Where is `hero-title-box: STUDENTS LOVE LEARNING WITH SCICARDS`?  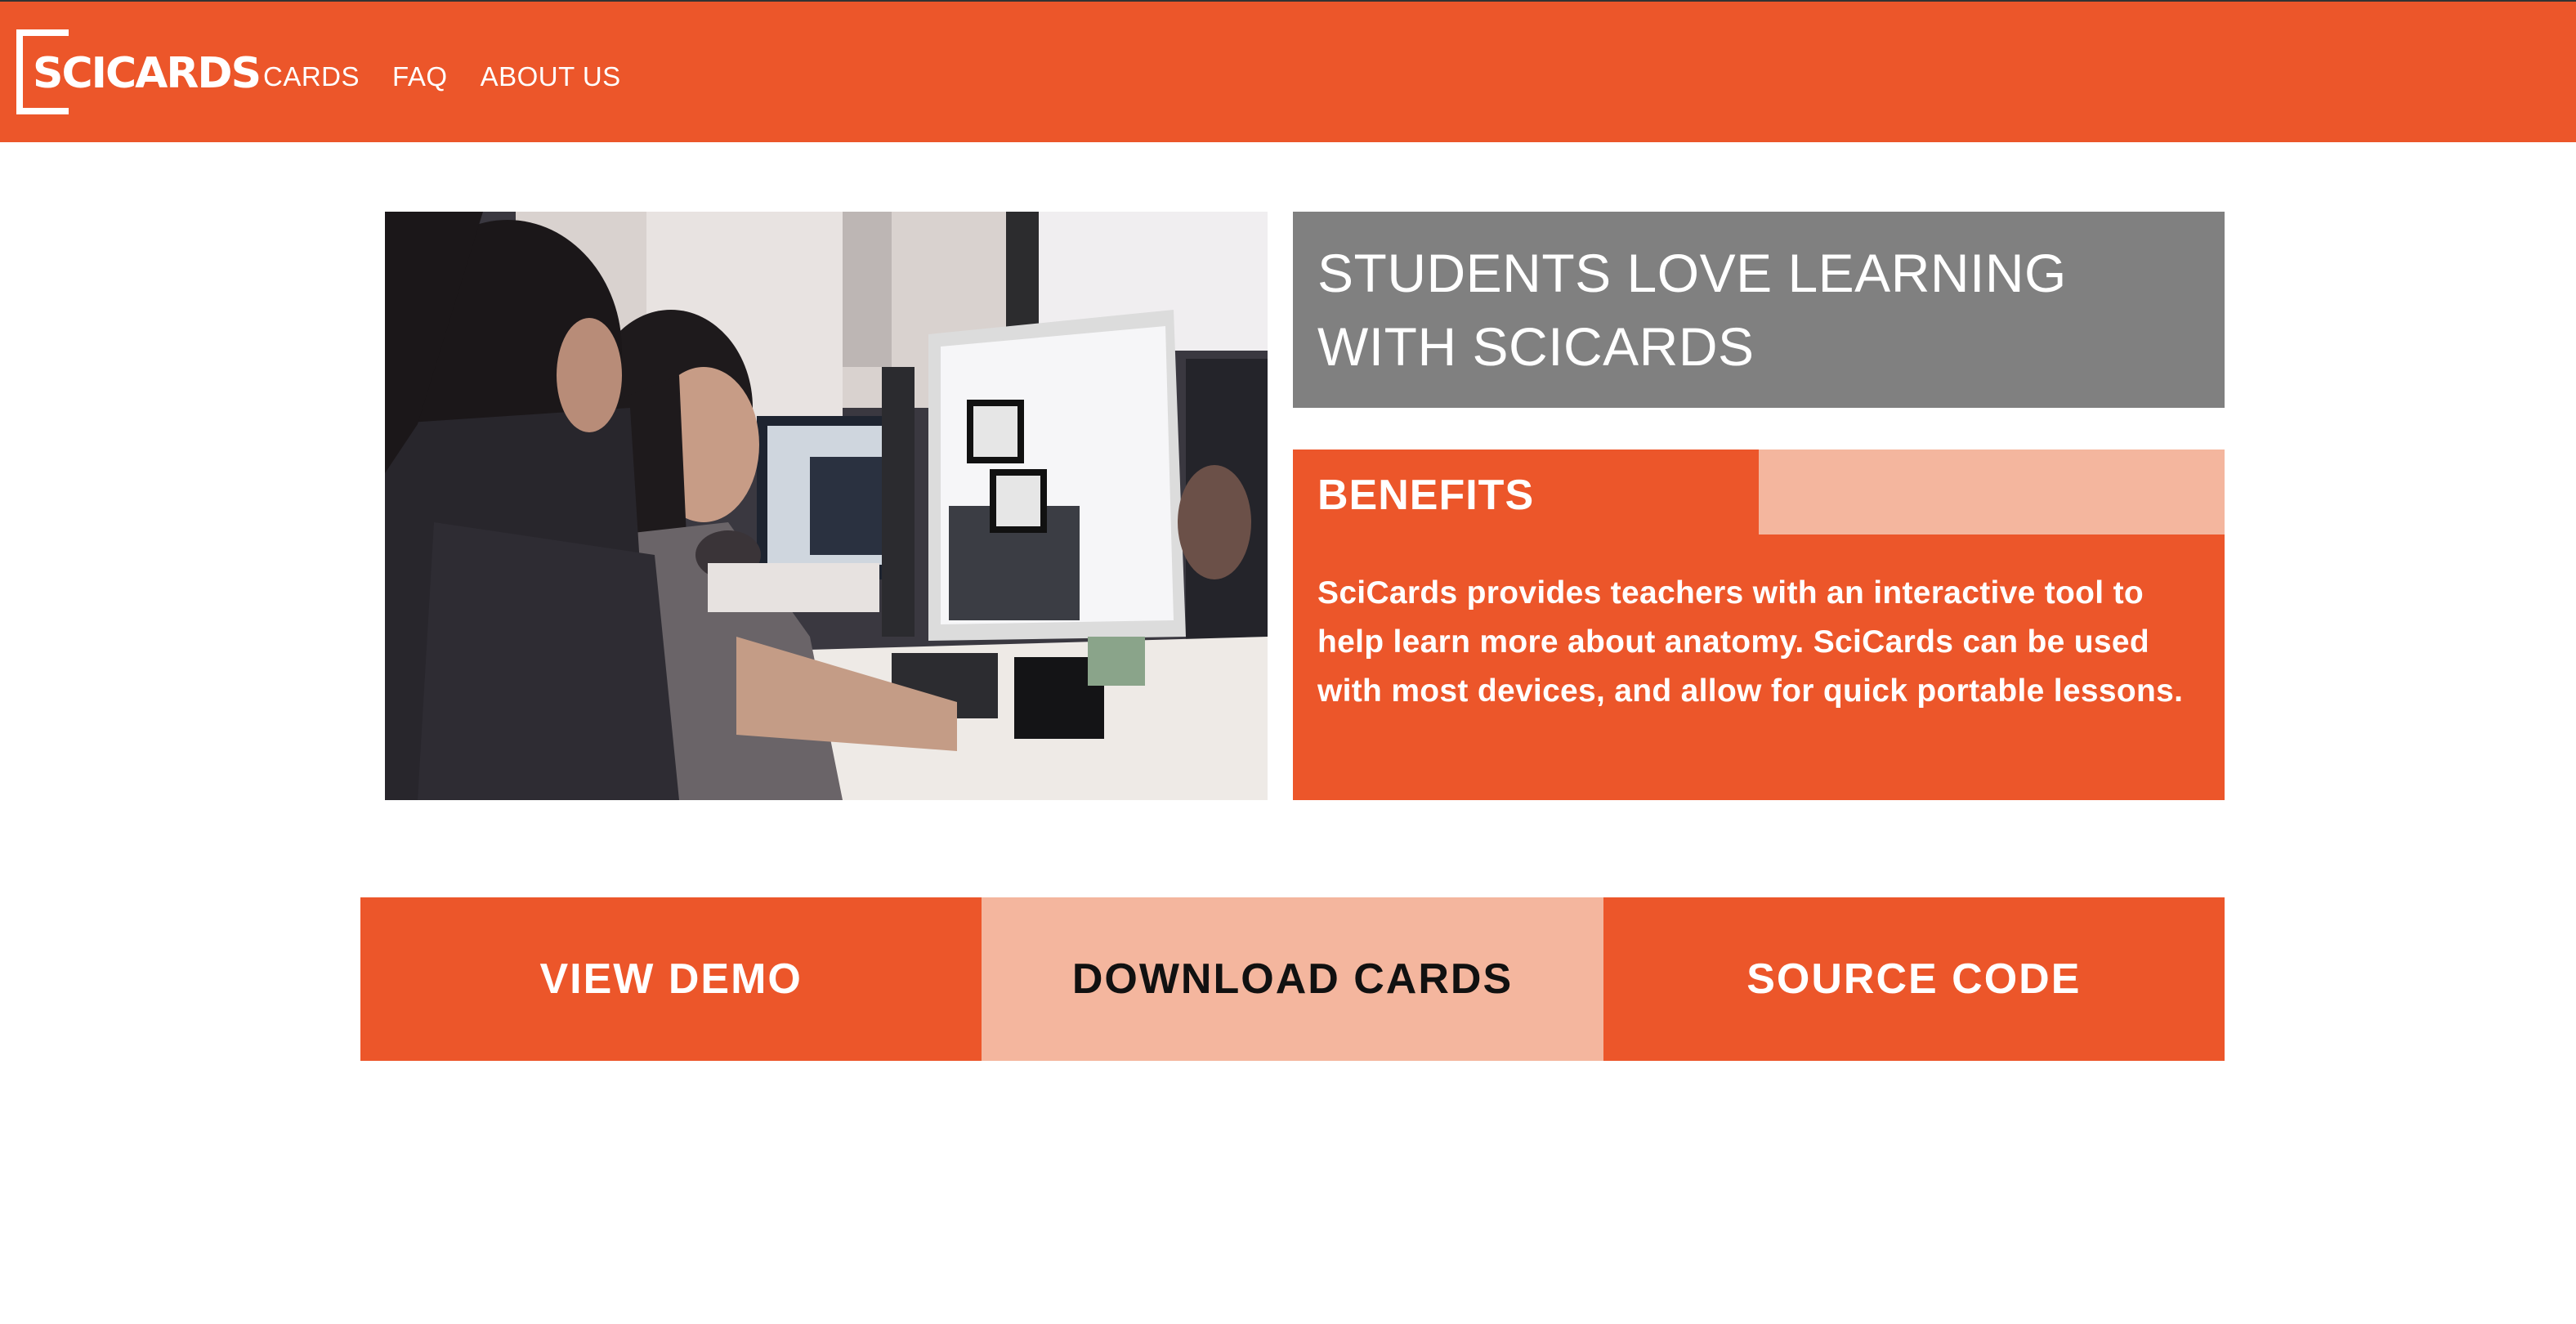 hero-title-box: STUDENTS LOVE LEARNING WITH SCICARDS is located at coordinates (1759, 310).